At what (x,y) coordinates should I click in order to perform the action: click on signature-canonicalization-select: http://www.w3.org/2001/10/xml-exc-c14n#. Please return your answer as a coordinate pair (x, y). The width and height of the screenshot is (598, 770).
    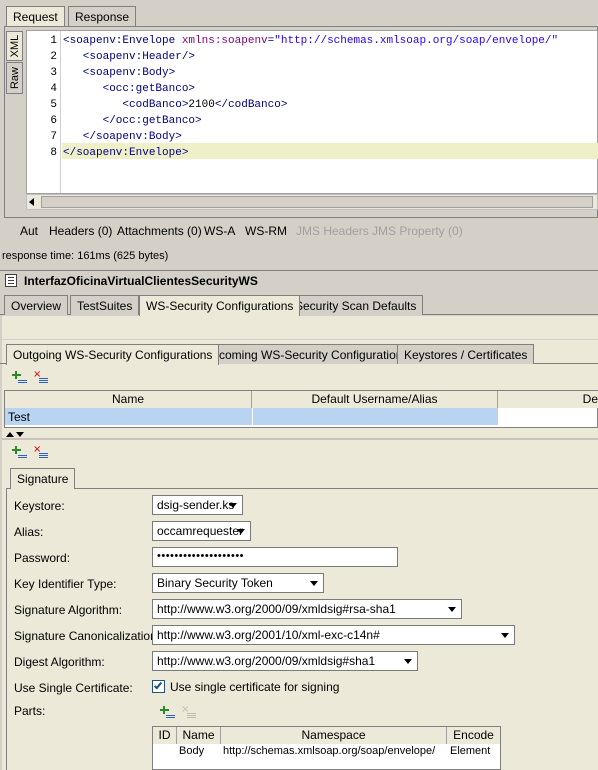
    Looking at the image, I should click on (333, 635).